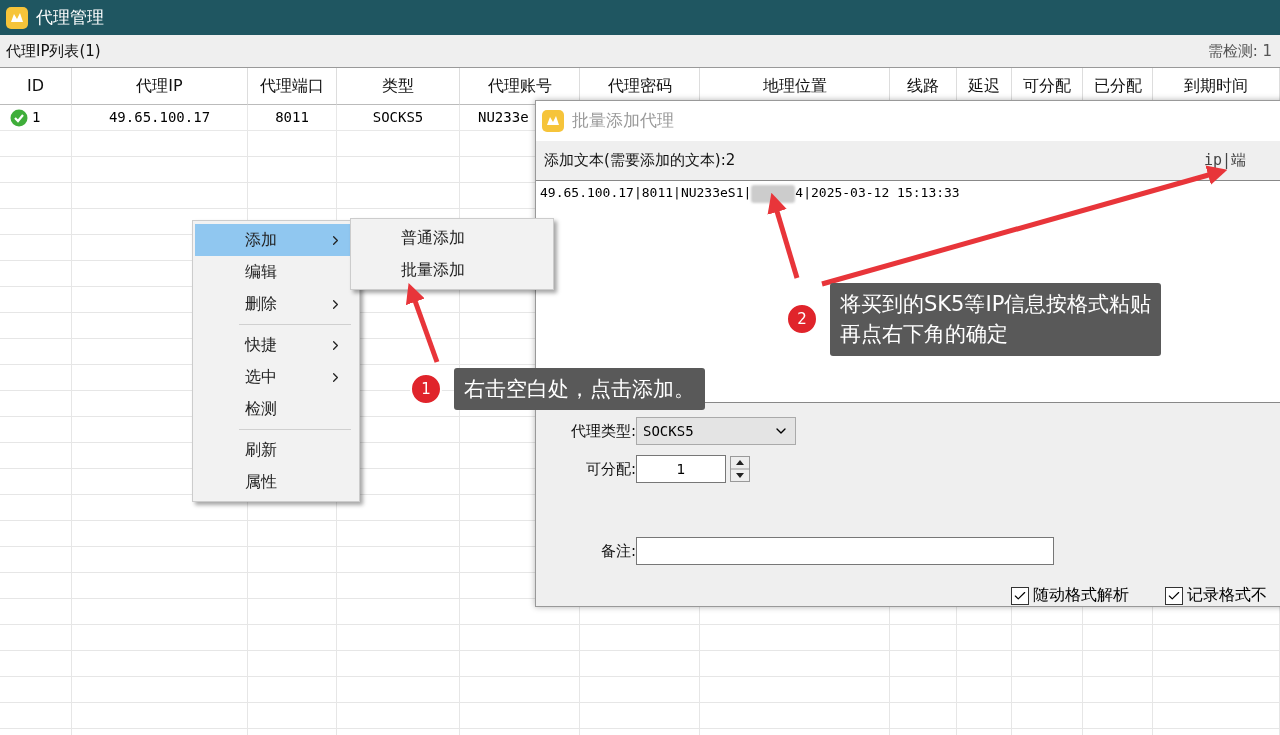  I want to click on table-cell: 8011, so click(292, 118).